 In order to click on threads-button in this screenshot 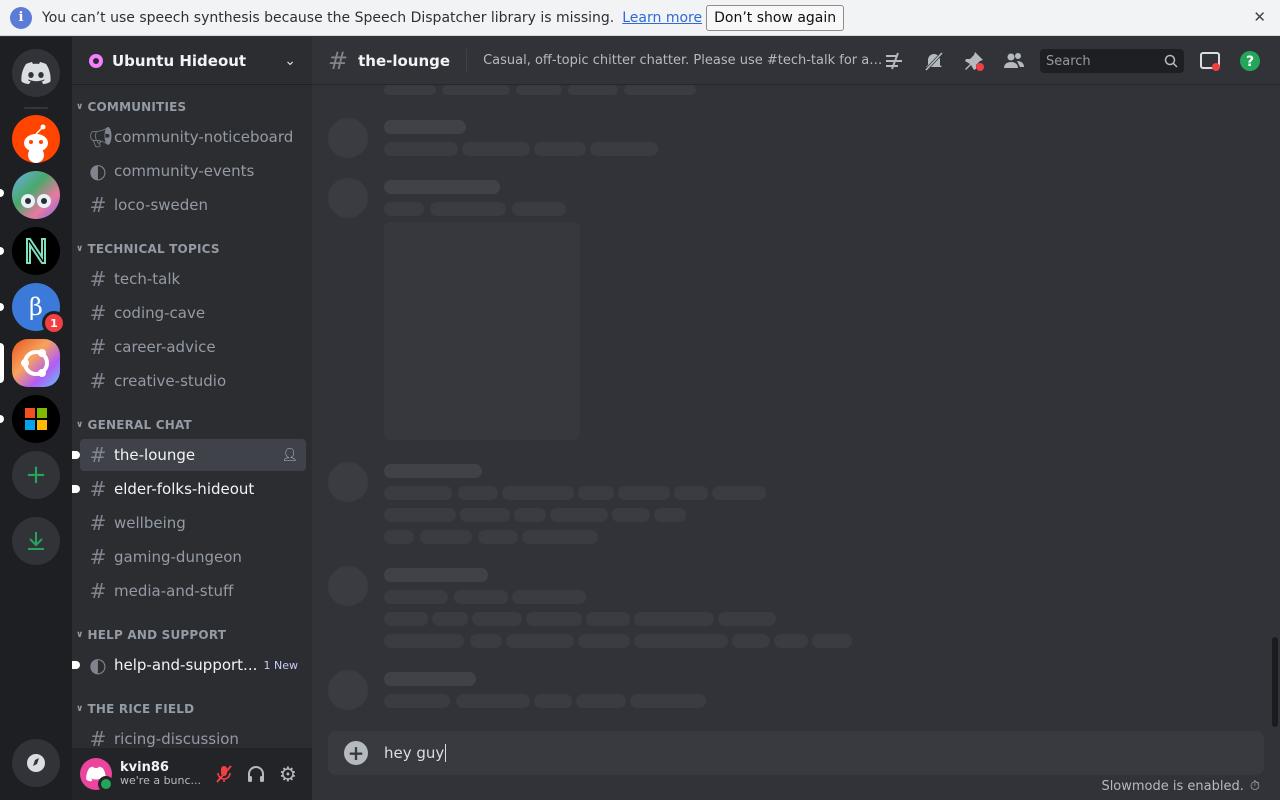, I will do `click(894, 61)`.